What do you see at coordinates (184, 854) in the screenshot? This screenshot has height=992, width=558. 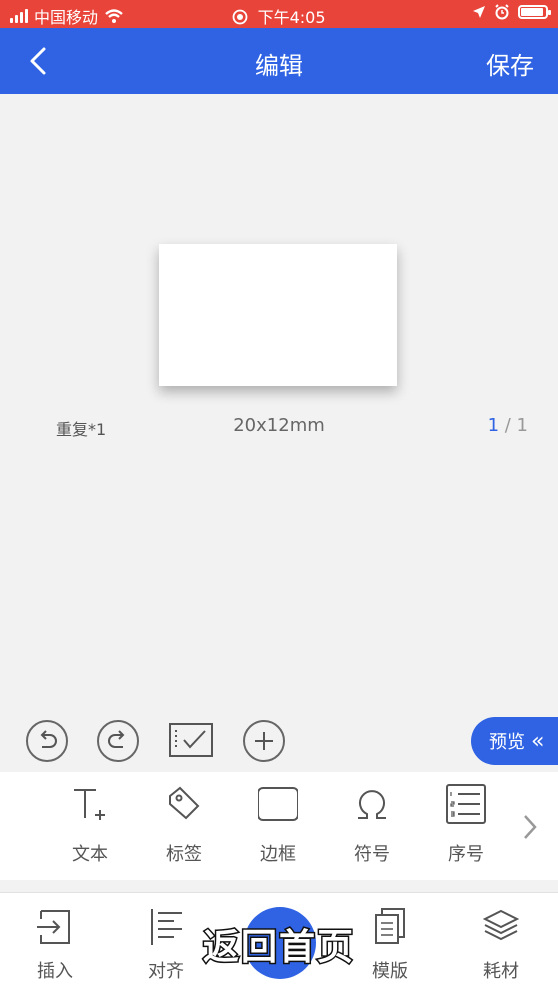 I see `tool-label: 标签` at bounding box center [184, 854].